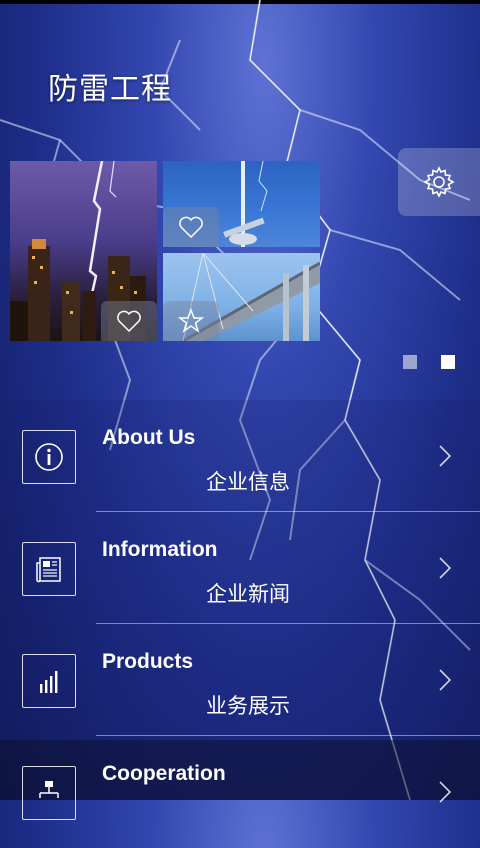 This screenshot has width=480, height=848. What do you see at coordinates (240, 680) in the screenshot?
I see `menu-item-products: Products 业务展示` at bounding box center [240, 680].